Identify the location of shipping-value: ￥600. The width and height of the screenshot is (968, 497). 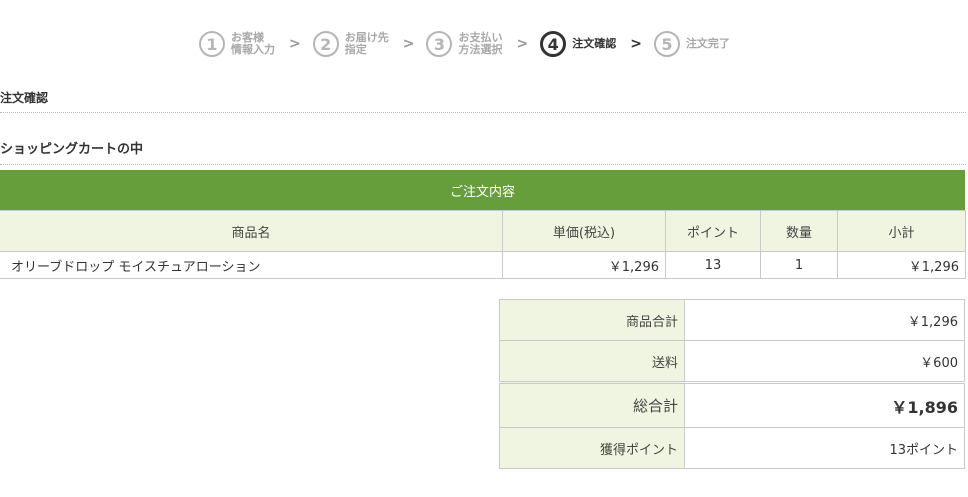
(824, 361).